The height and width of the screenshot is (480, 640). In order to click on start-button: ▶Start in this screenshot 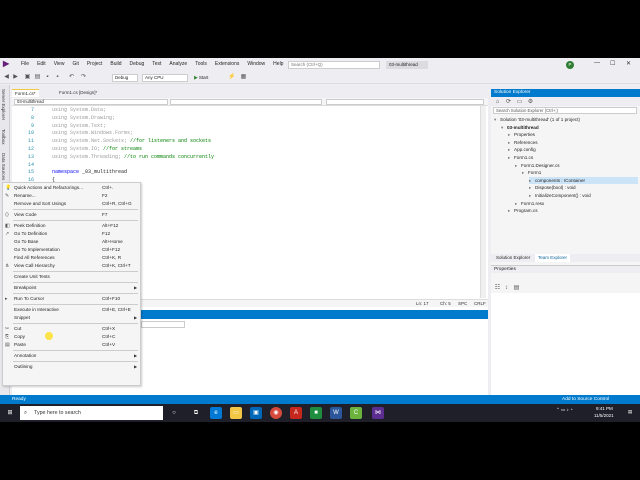, I will do `click(201, 78)`.